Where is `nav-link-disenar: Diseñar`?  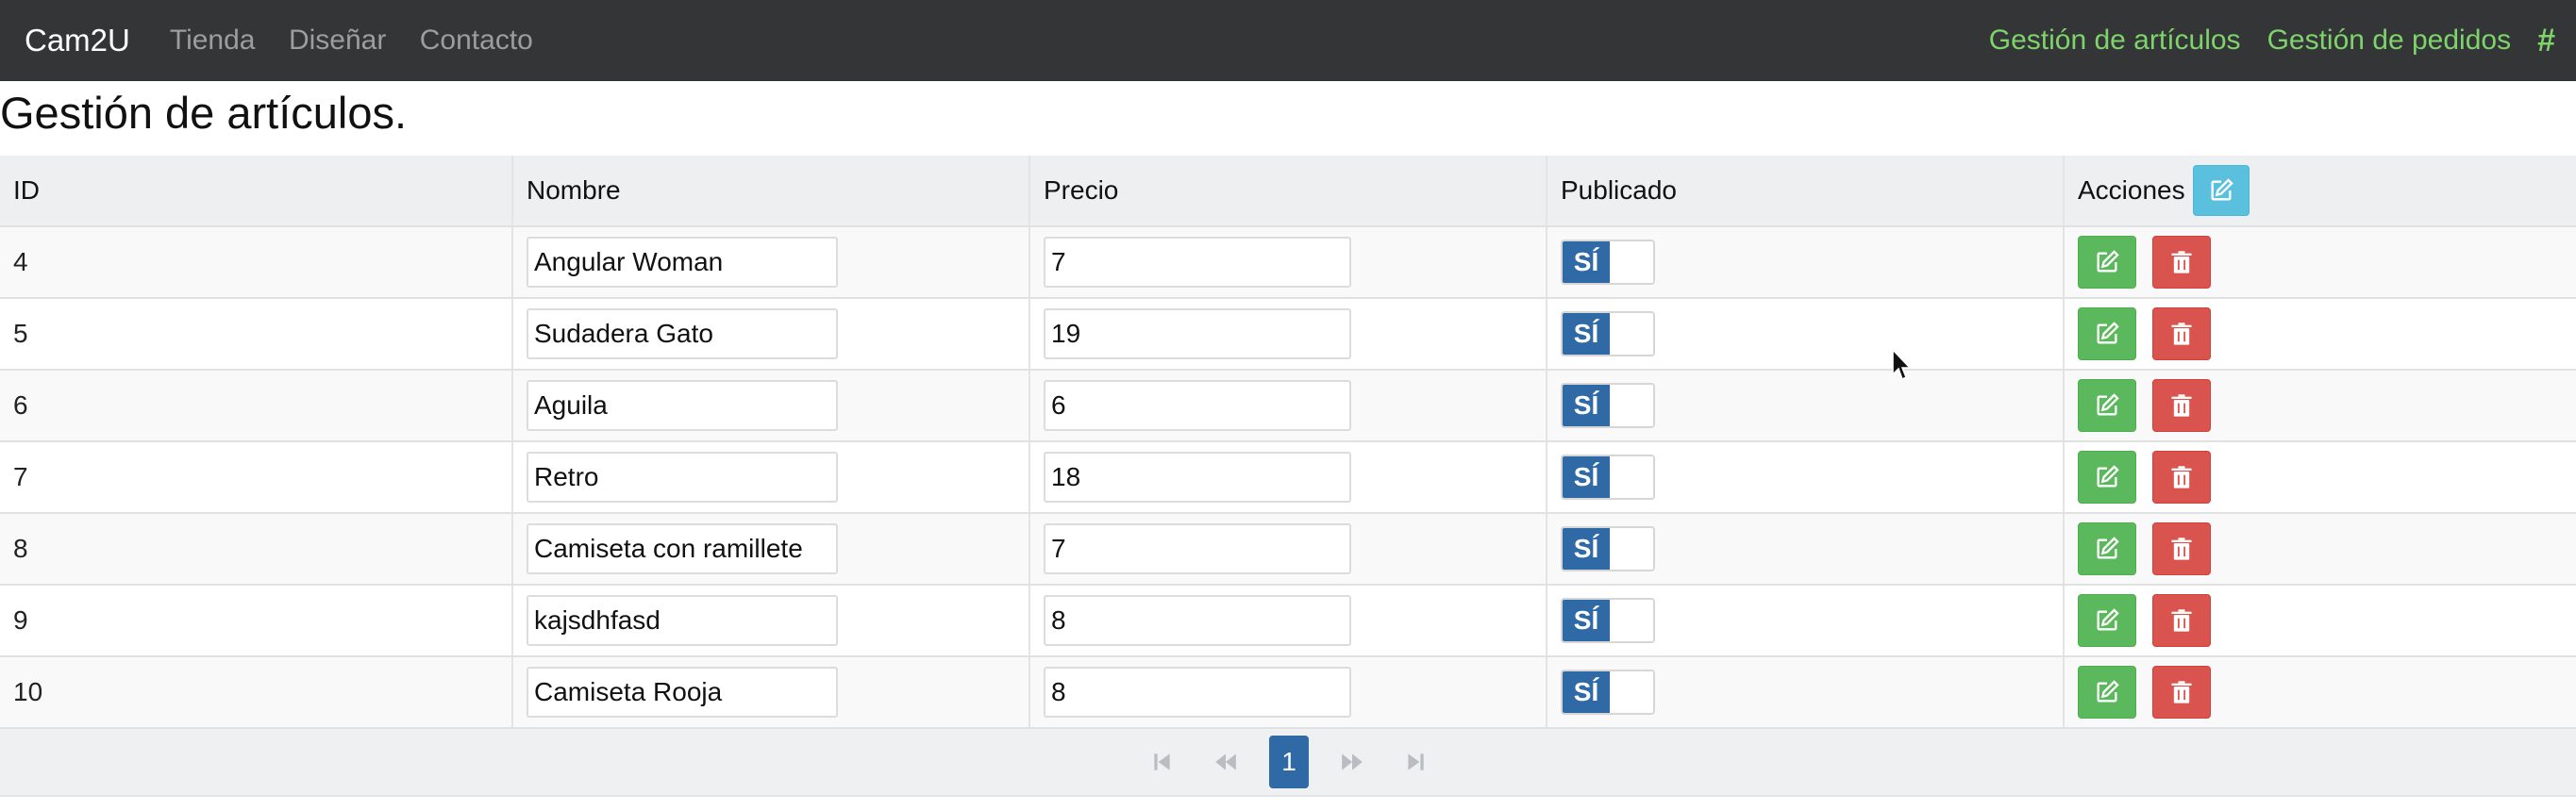 nav-link-disenar: Diseñar is located at coordinates (337, 40).